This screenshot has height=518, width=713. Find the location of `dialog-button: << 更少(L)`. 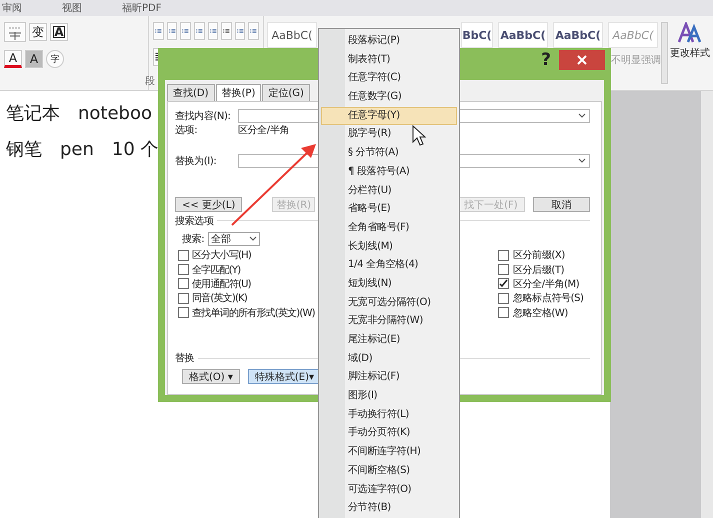

dialog-button: << 更少(L) is located at coordinates (208, 204).